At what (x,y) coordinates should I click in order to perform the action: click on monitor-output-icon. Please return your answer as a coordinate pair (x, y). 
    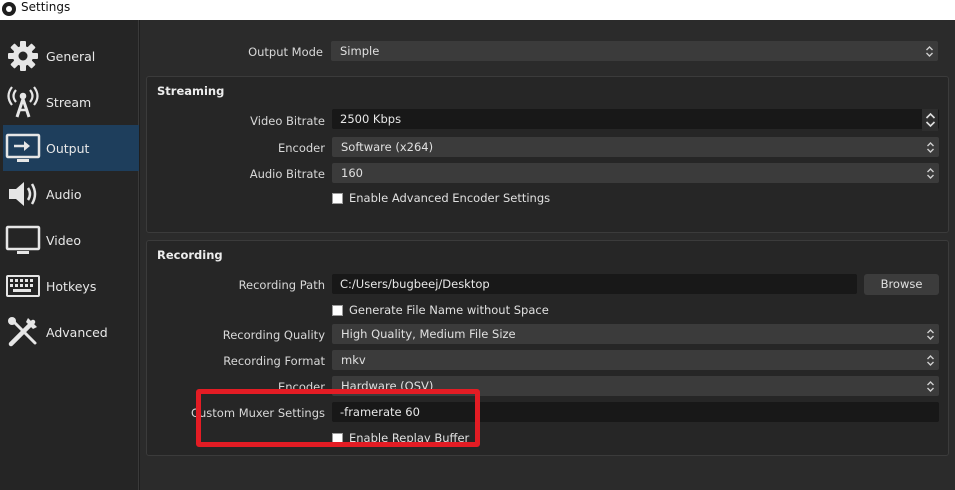
    Looking at the image, I should click on (23, 148).